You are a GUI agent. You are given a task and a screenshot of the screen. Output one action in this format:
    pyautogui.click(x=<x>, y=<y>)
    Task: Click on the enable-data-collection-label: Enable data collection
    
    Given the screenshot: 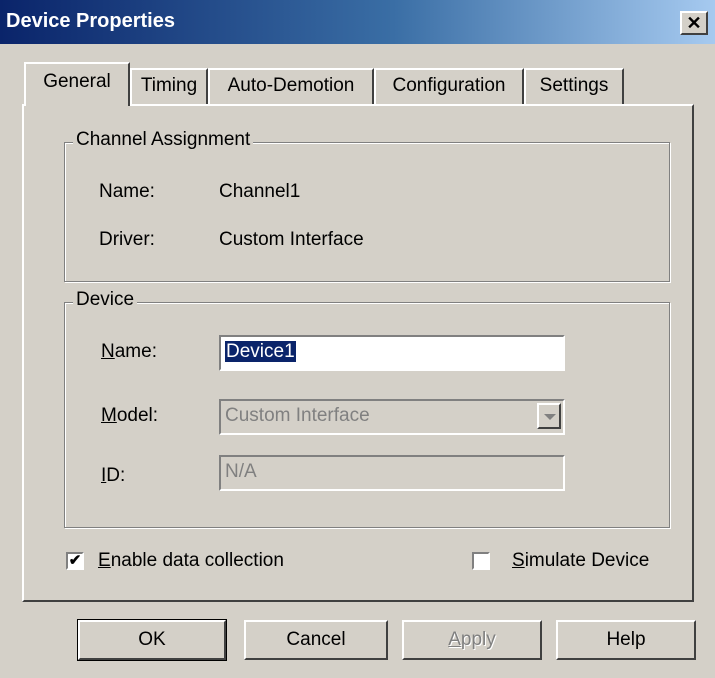 What is the action you would take?
    pyautogui.click(x=191, y=561)
    